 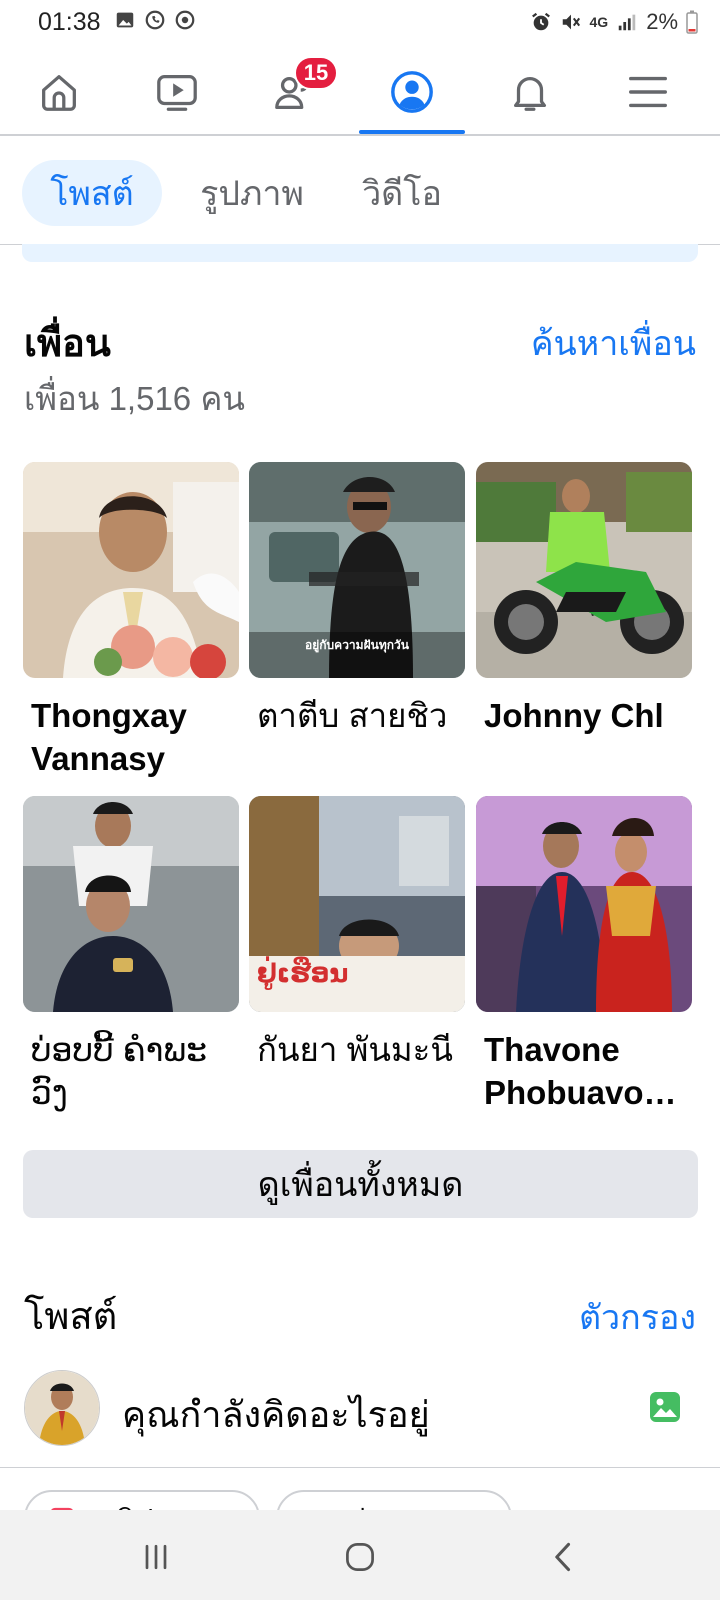 I want to click on friend-card: ບ່ອບບີ້ ຄຳພະວົງ, so click(x=131, y=955).